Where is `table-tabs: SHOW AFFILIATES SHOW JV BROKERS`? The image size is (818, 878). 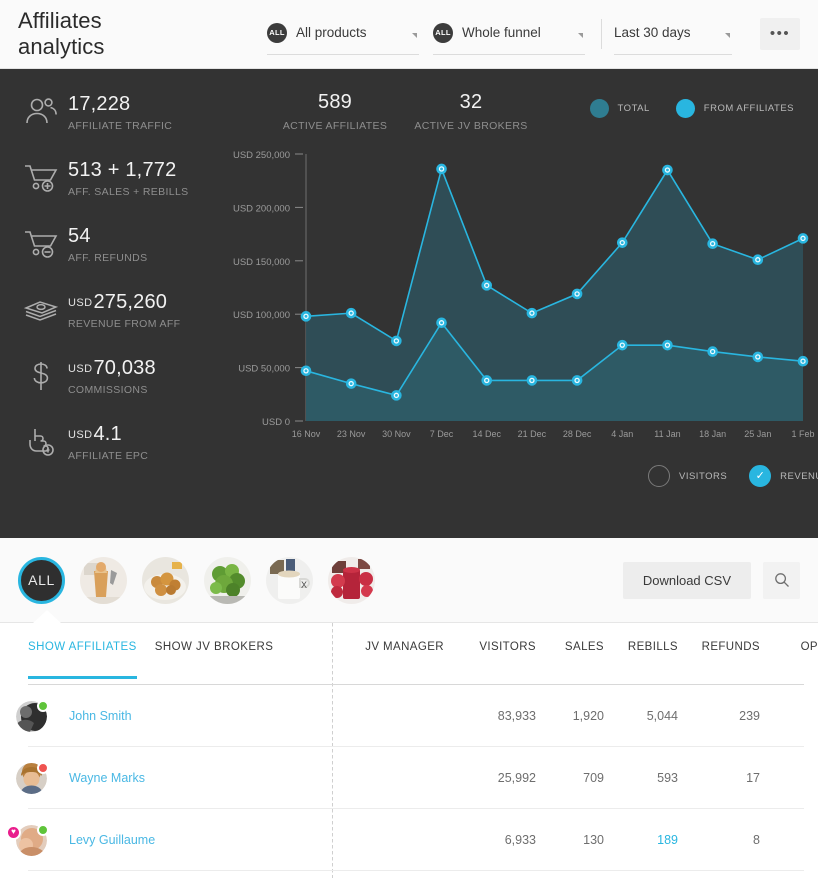 table-tabs: SHOW AFFILIATES SHOW JV BROKERS is located at coordinates (166, 660).